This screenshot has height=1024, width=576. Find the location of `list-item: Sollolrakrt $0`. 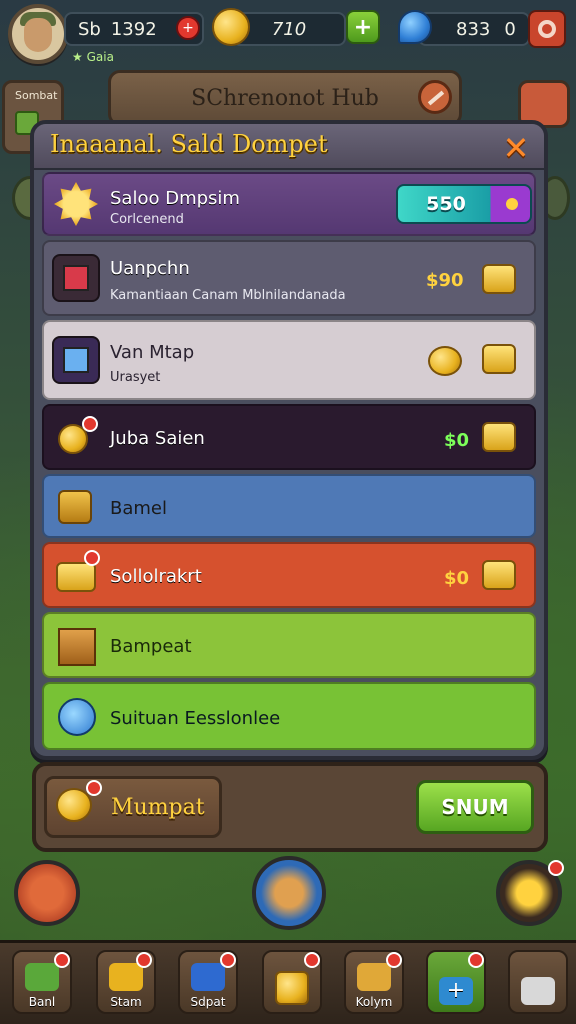

list-item: Sollolrakrt $0 is located at coordinates (289, 575).